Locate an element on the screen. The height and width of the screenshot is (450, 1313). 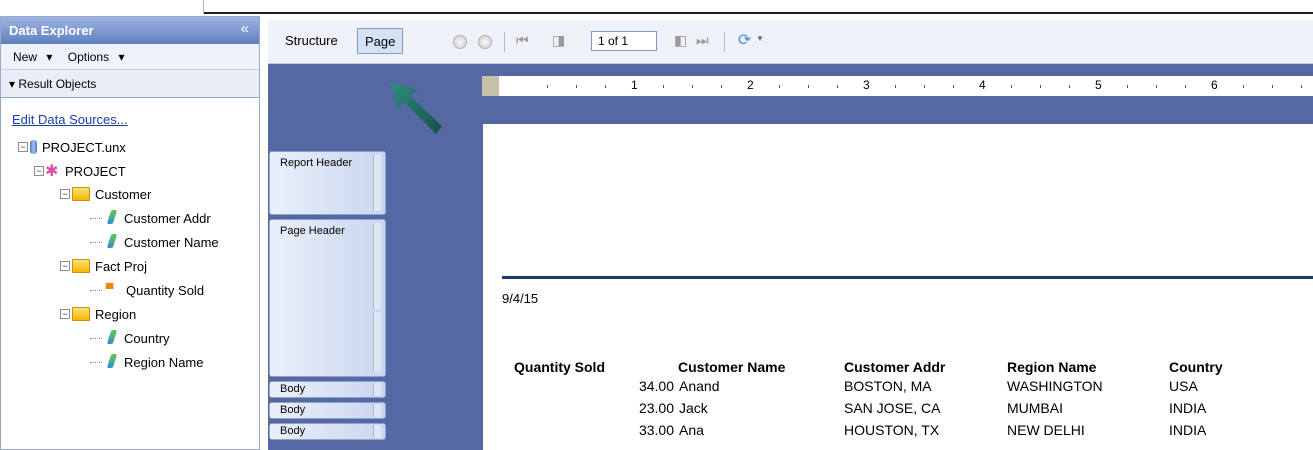
database-icon is located at coordinates (33, 147).